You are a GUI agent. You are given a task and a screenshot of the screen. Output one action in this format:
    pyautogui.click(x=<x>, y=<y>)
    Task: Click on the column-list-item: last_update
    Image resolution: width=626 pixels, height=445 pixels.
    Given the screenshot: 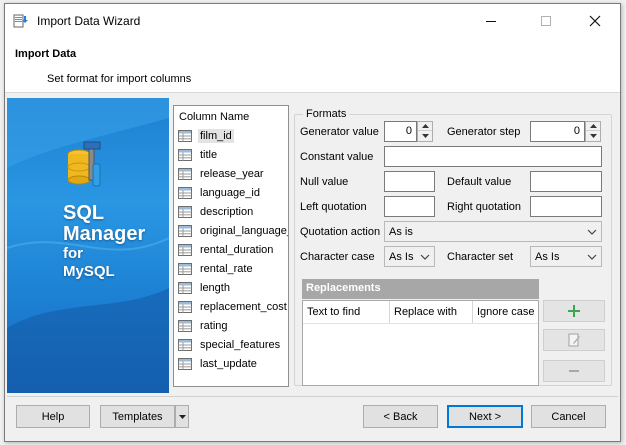 What is the action you would take?
    pyautogui.click(x=232, y=364)
    